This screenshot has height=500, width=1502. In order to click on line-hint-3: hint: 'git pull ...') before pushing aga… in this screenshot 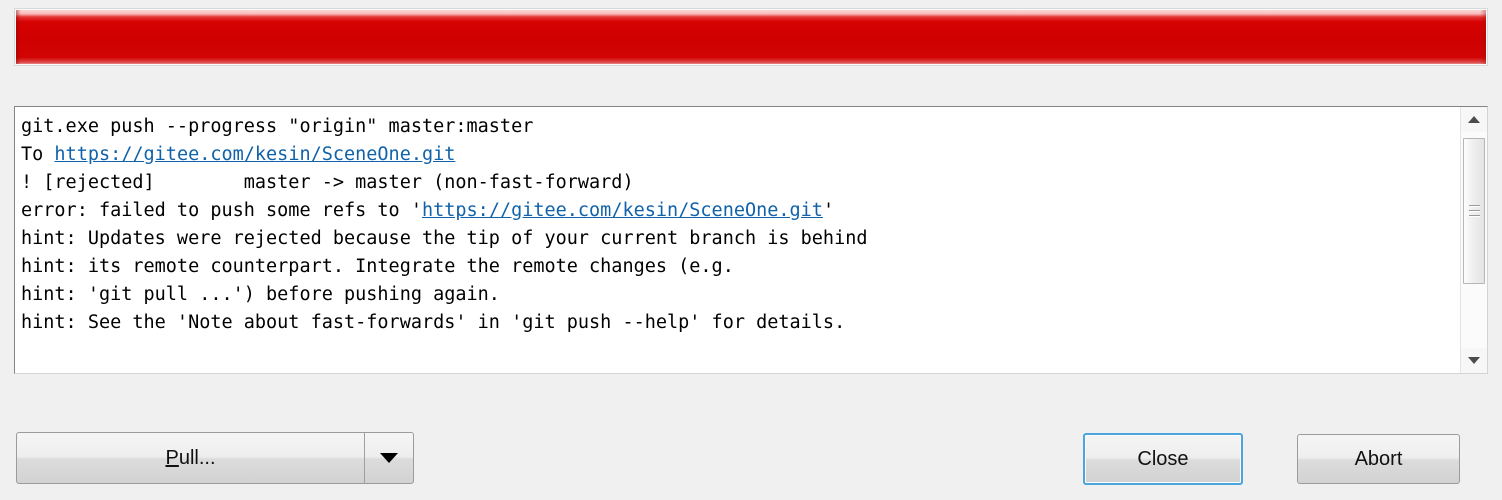, I will do `click(740, 295)`.